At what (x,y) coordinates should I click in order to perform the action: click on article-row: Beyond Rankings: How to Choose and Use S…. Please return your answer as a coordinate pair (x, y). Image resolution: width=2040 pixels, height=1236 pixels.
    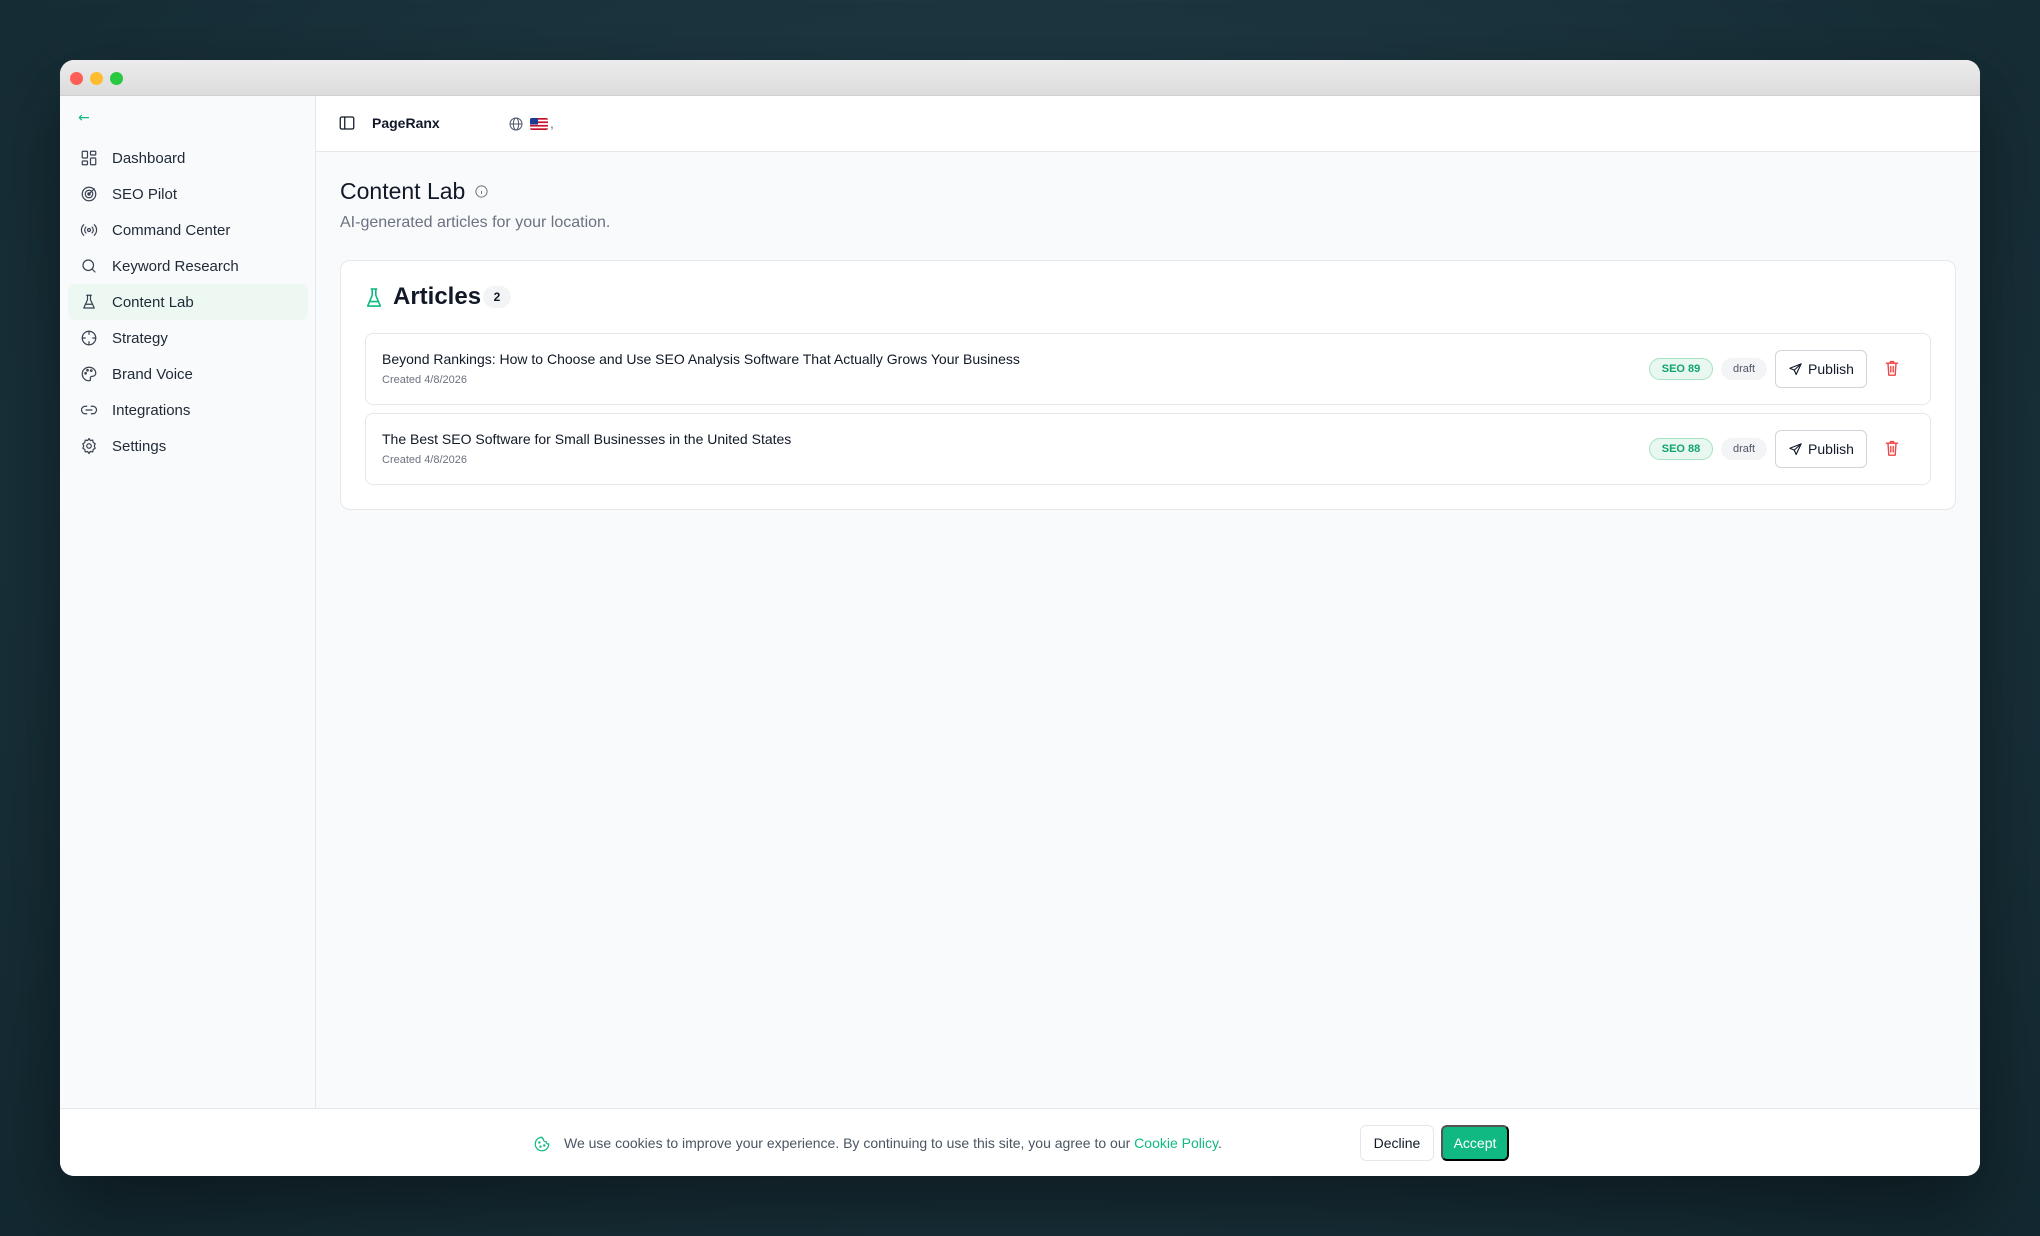
    Looking at the image, I should click on (1148, 369).